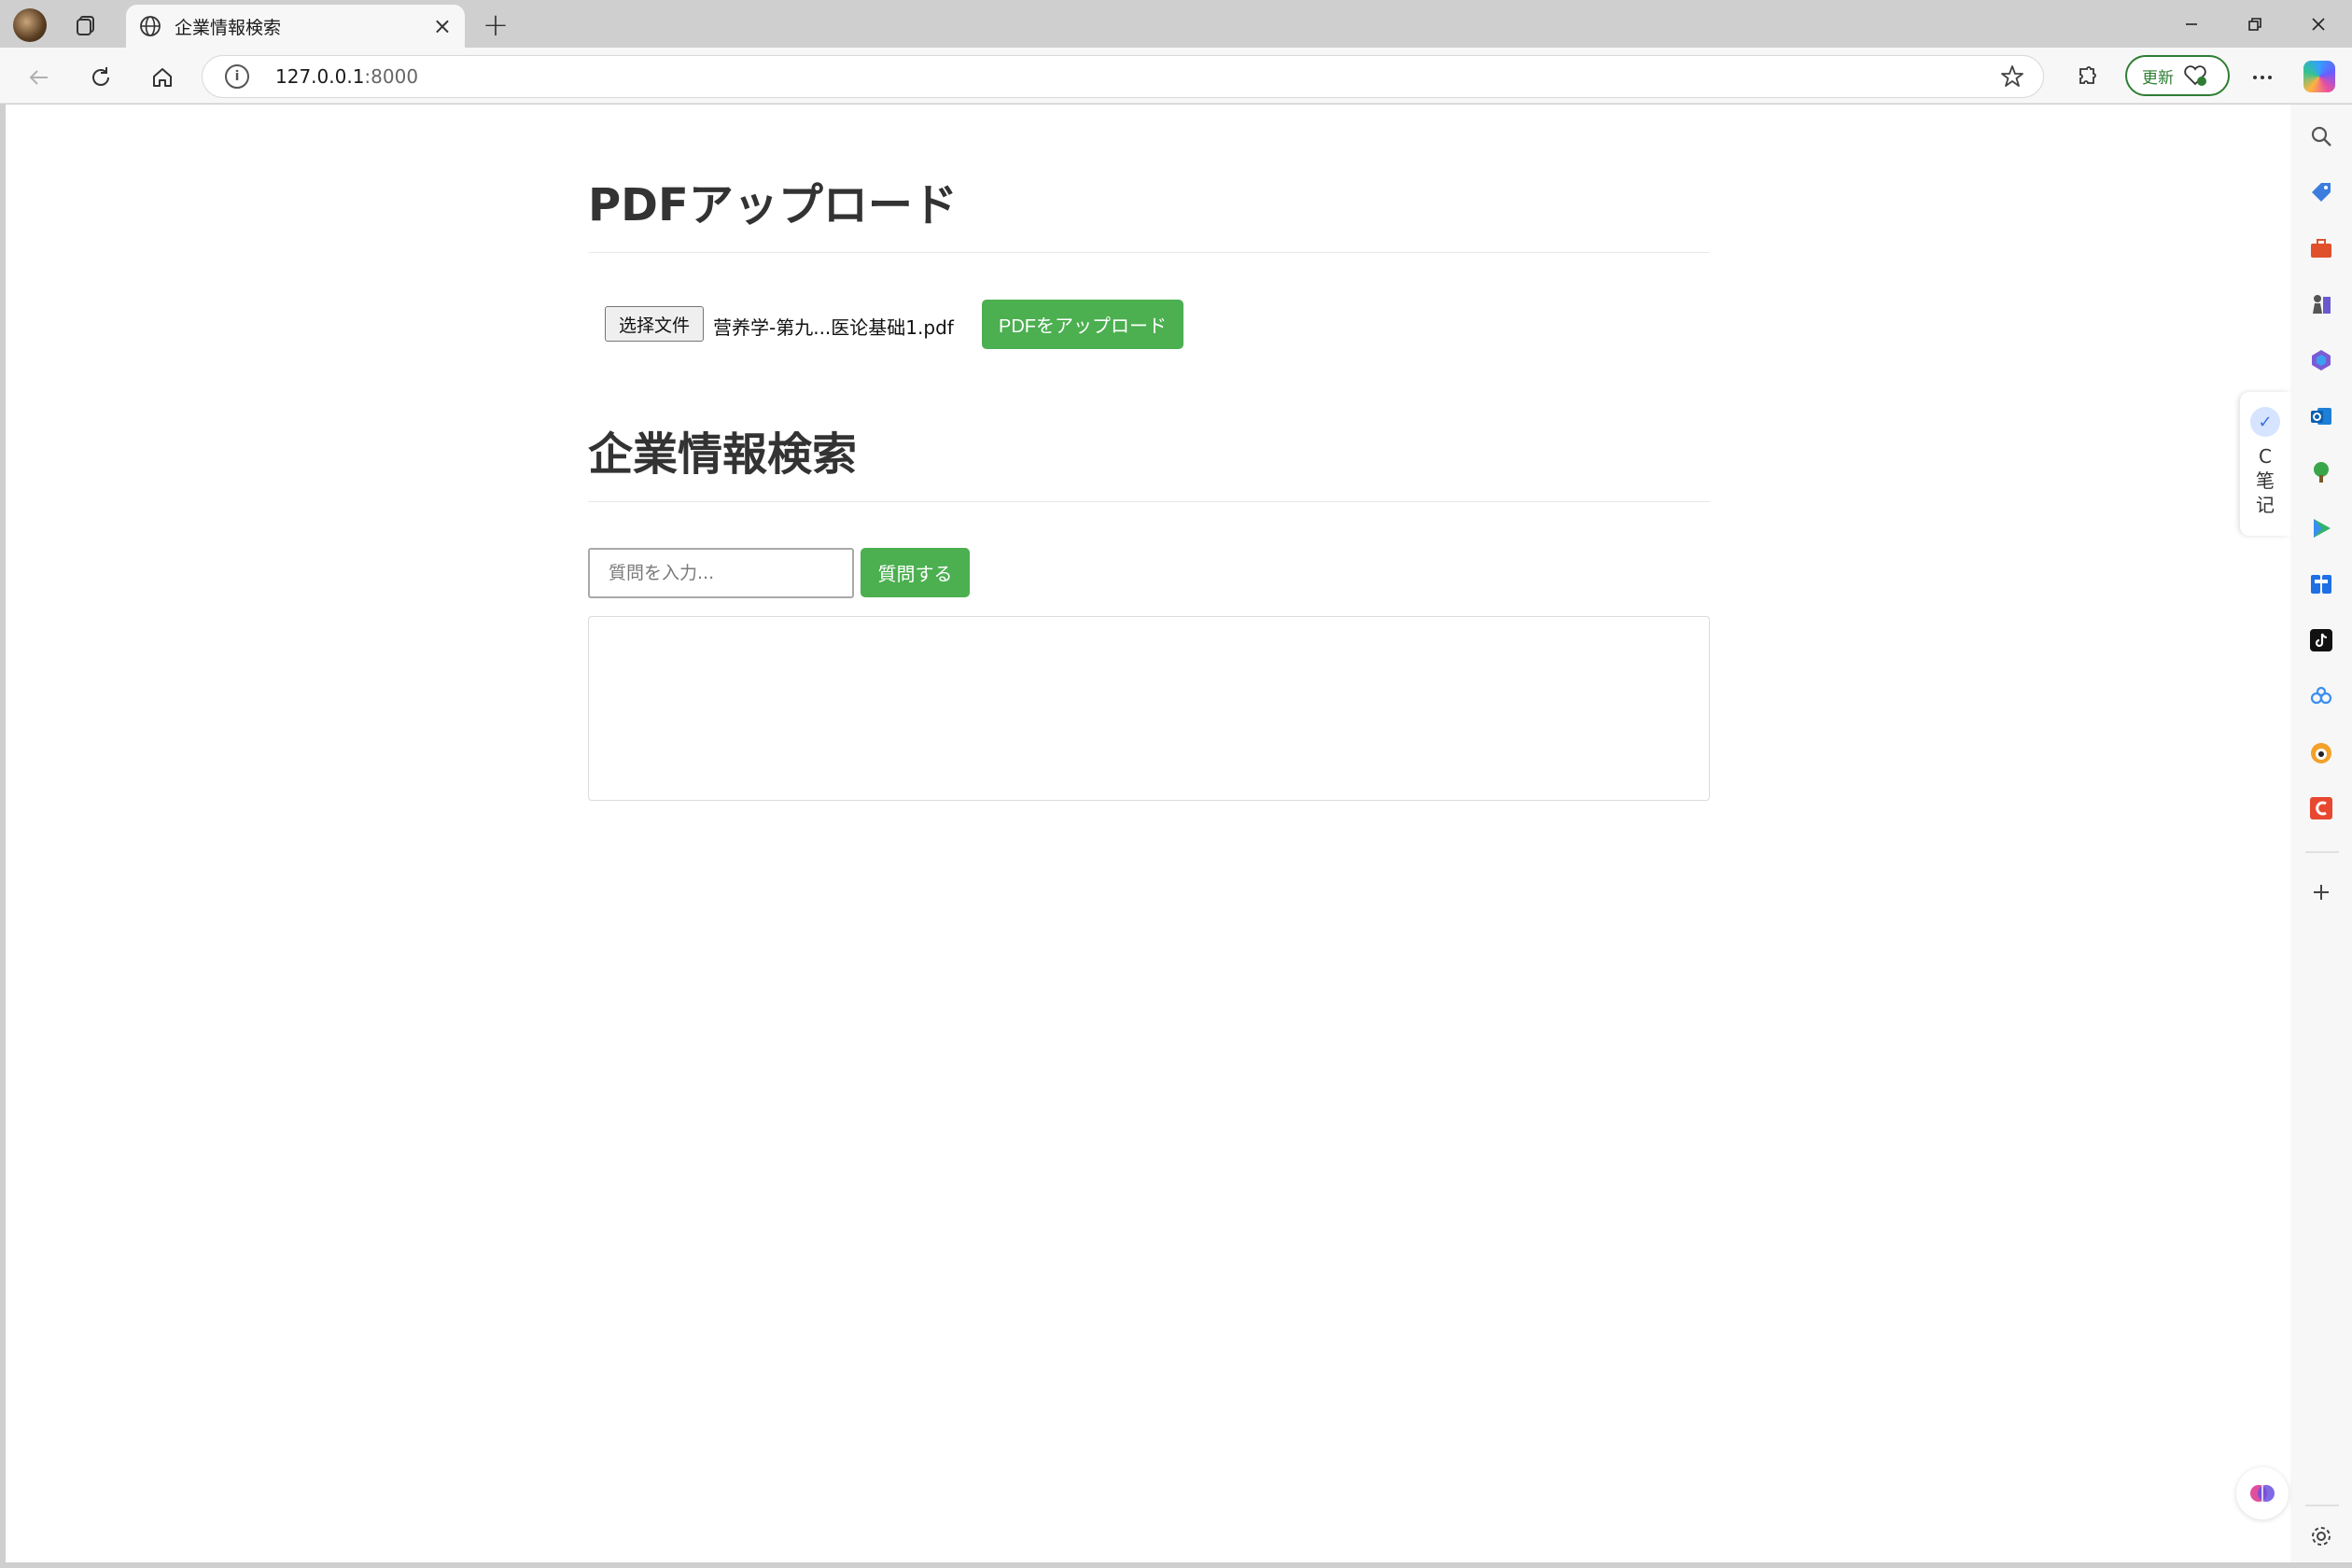 This screenshot has height=1568, width=2352. Describe the element at coordinates (100, 77) in the screenshot. I see `refresh-icon` at that location.